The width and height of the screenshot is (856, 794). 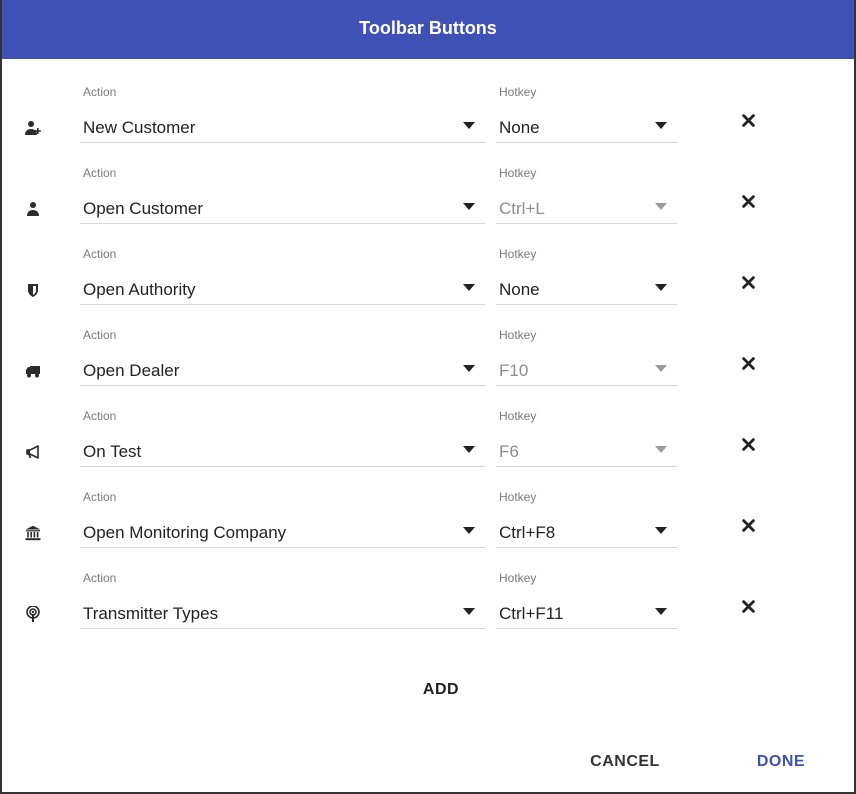 What do you see at coordinates (527, 532) in the screenshot?
I see `hotkey-value: Ctrl+F8` at bounding box center [527, 532].